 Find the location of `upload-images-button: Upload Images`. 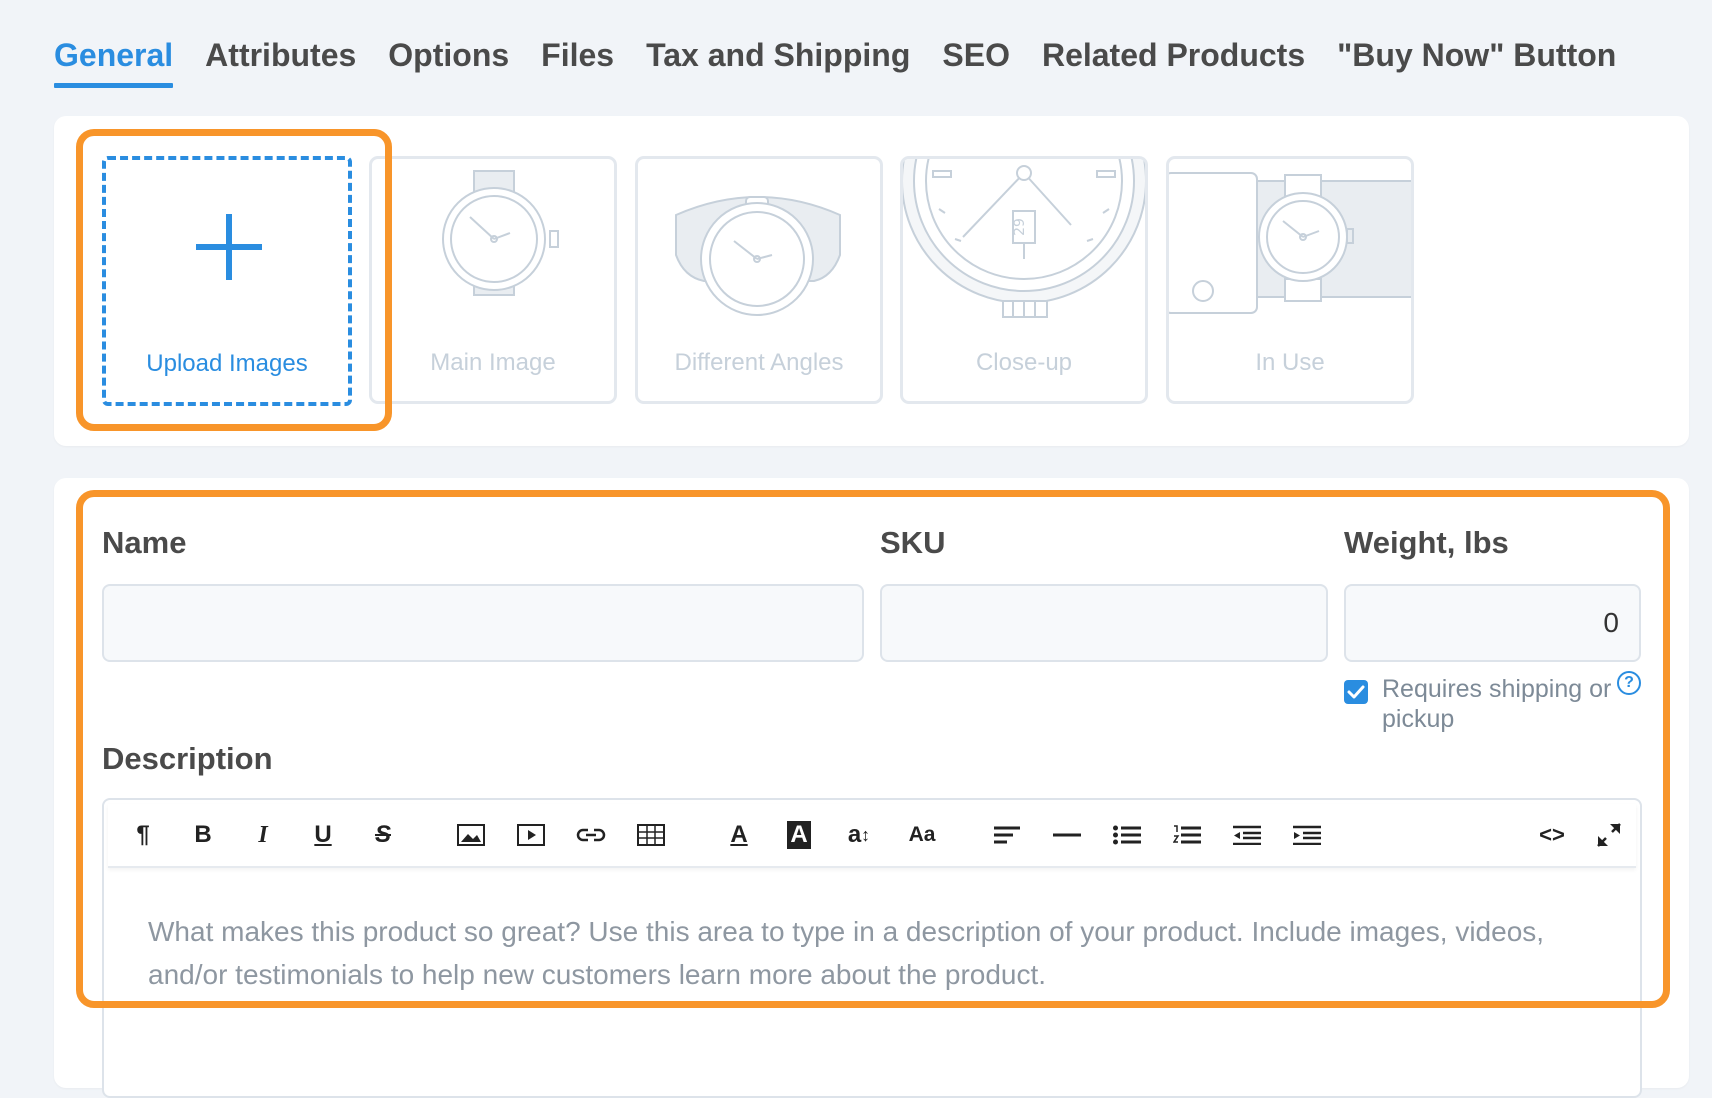

upload-images-button: Upload Images is located at coordinates (227, 281).